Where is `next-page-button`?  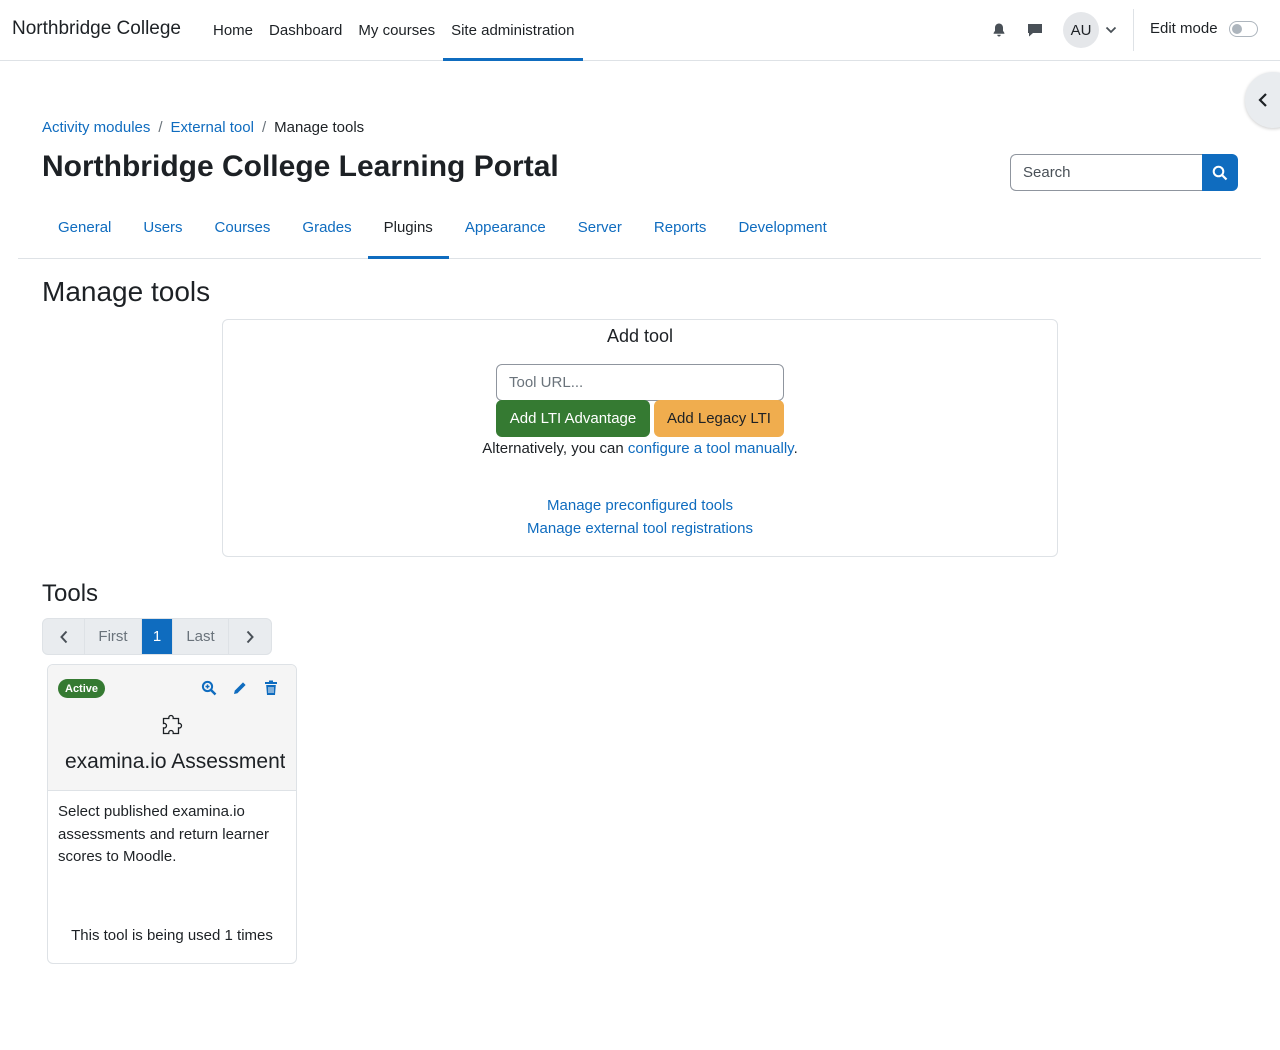 next-page-button is located at coordinates (250, 636).